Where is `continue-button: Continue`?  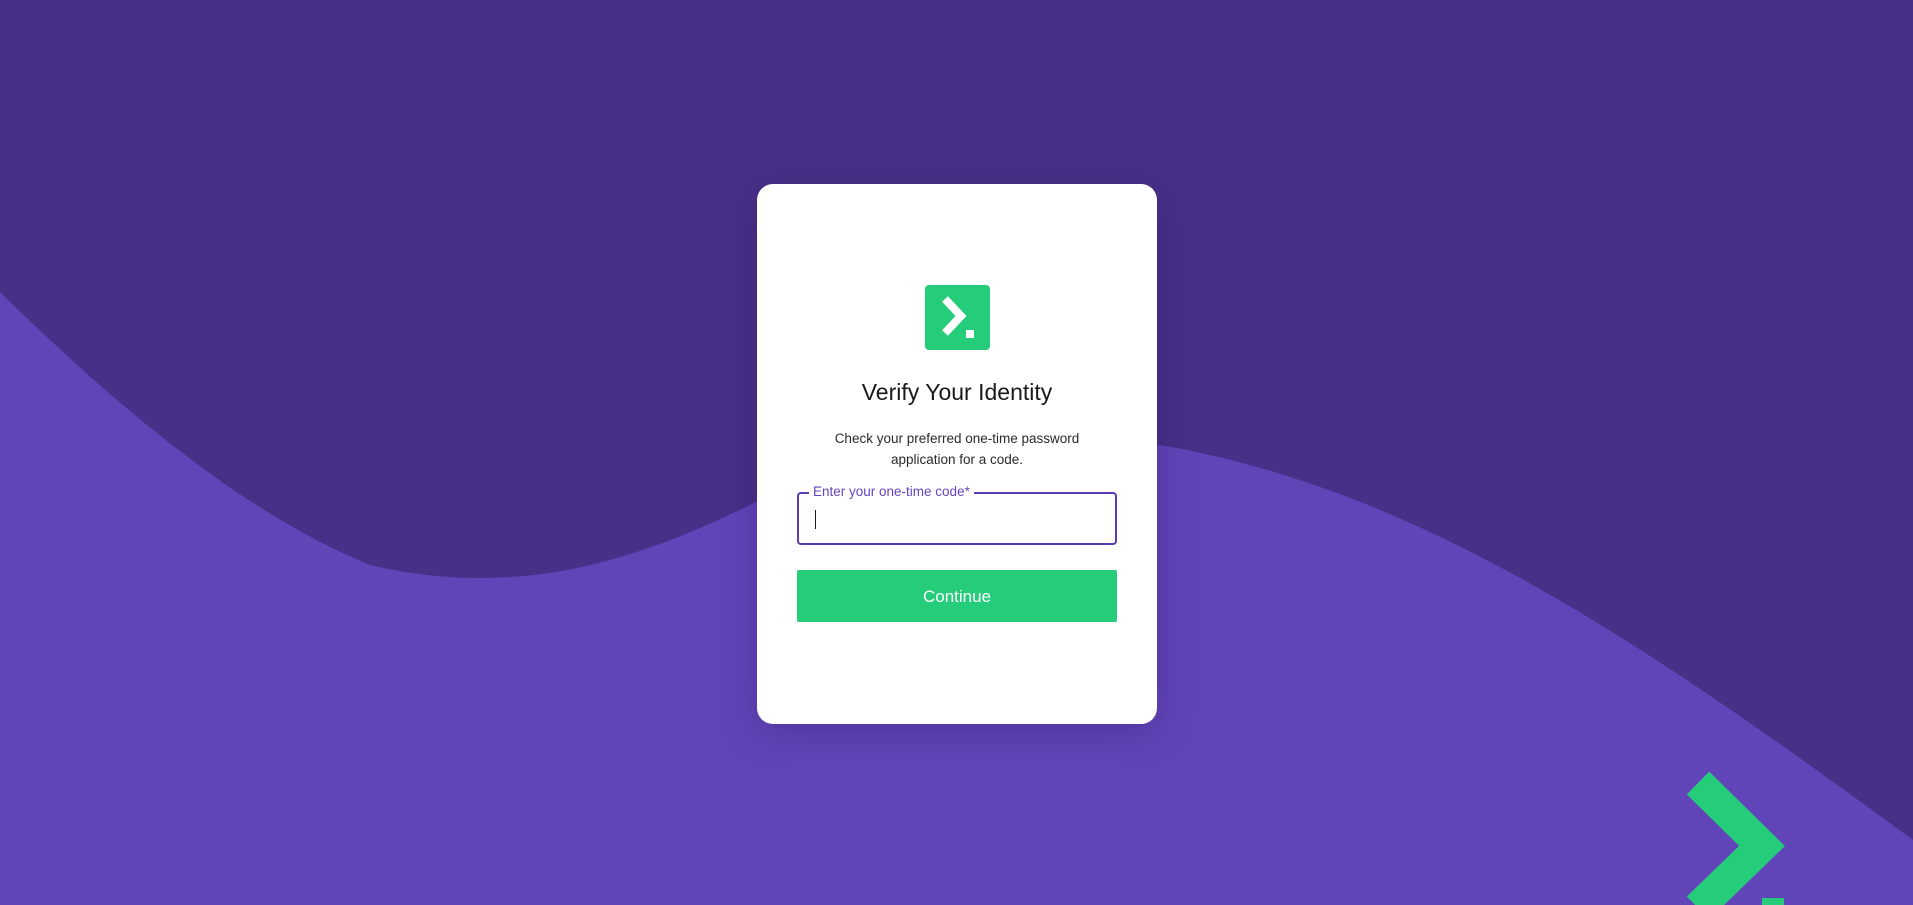
continue-button: Continue is located at coordinates (957, 596).